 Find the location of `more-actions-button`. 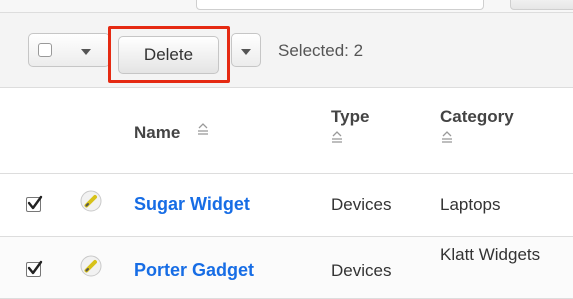

more-actions-button is located at coordinates (246, 50).